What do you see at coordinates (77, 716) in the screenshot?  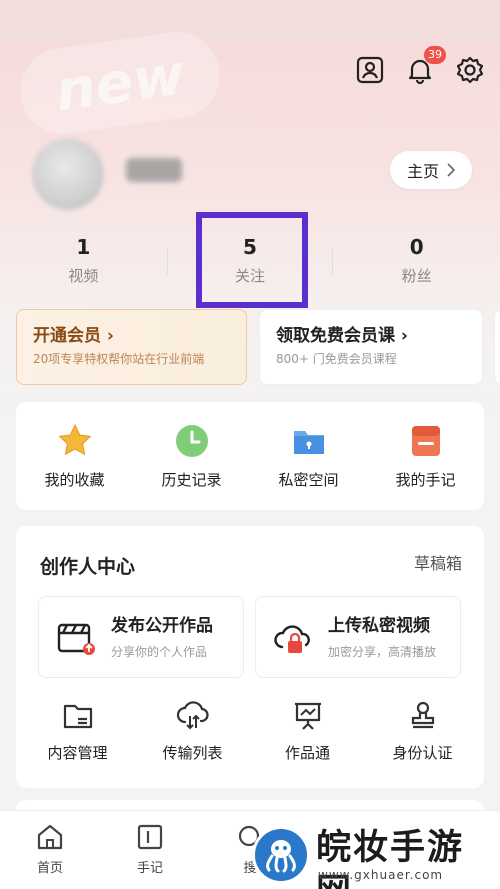 I see `folder-manage-icon` at bounding box center [77, 716].